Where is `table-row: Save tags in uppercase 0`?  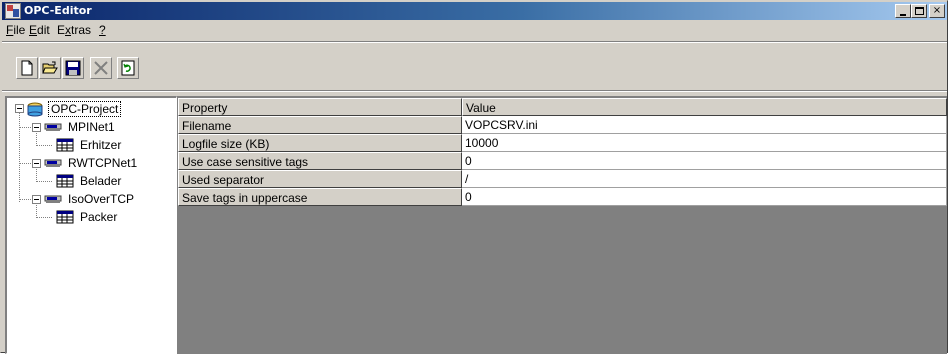 table-row: Save tags in uppercase 0 is located at coordinates (562, 197).